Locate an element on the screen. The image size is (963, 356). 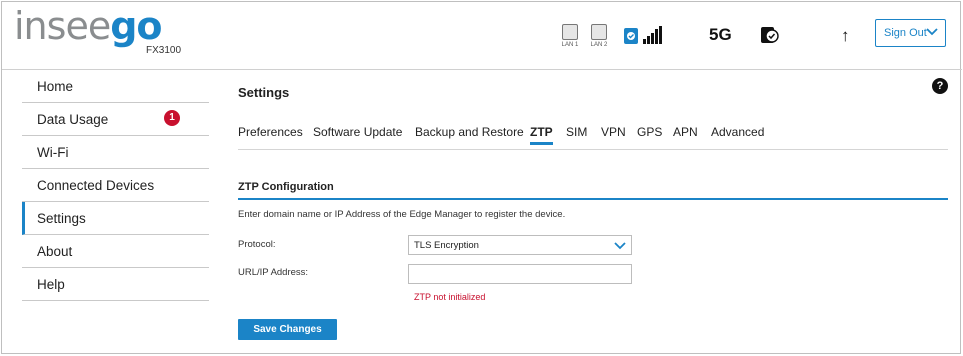
sidebar-item-settings: Settings is located at coordinates (115, 218).